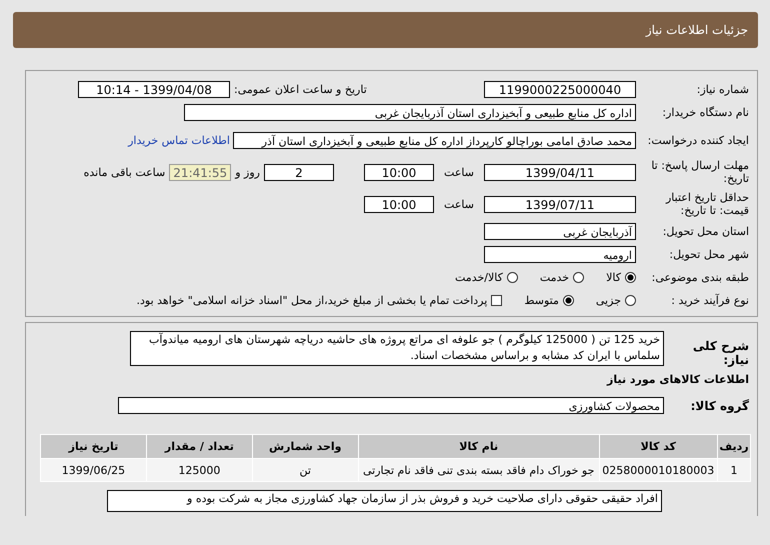 The height and width of the screenshot is (545, 770). I want to click on column-header: تعداد / مقدار, so click(199, 446).